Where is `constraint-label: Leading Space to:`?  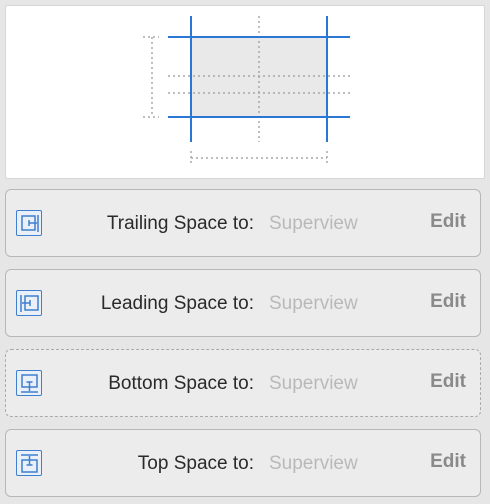 constraint-label: Leading Space to: is located at coordinates (177, 303).